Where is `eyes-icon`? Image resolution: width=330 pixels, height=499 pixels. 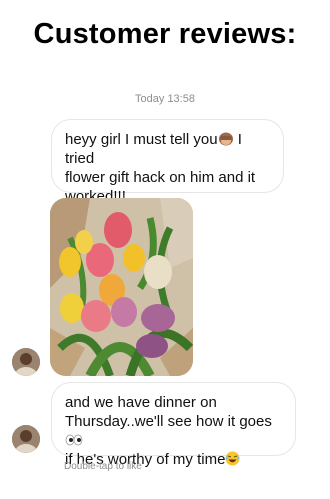
eyes-icon is located at coordinates (74, 439).